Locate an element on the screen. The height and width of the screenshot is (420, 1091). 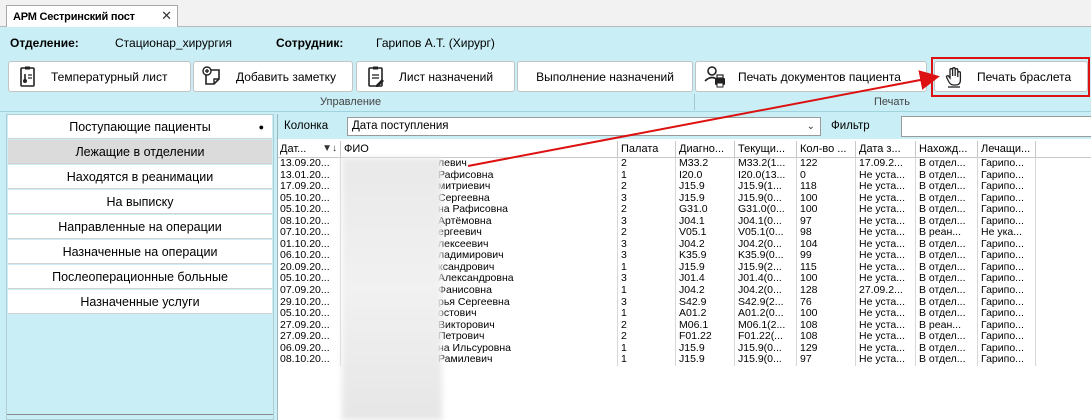
chevron-down-icon: ⌄ is located at coordinates (810, 126).